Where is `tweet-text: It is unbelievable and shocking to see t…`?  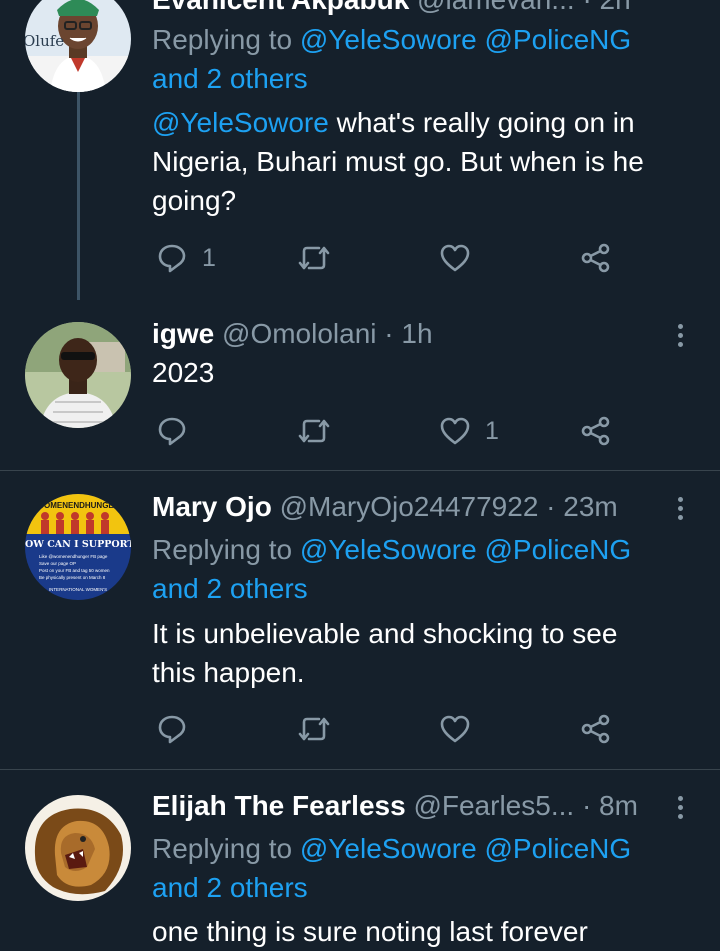
tweet-text: It is unbelievable and shocking to see t… is located at coordinates (416, 653).